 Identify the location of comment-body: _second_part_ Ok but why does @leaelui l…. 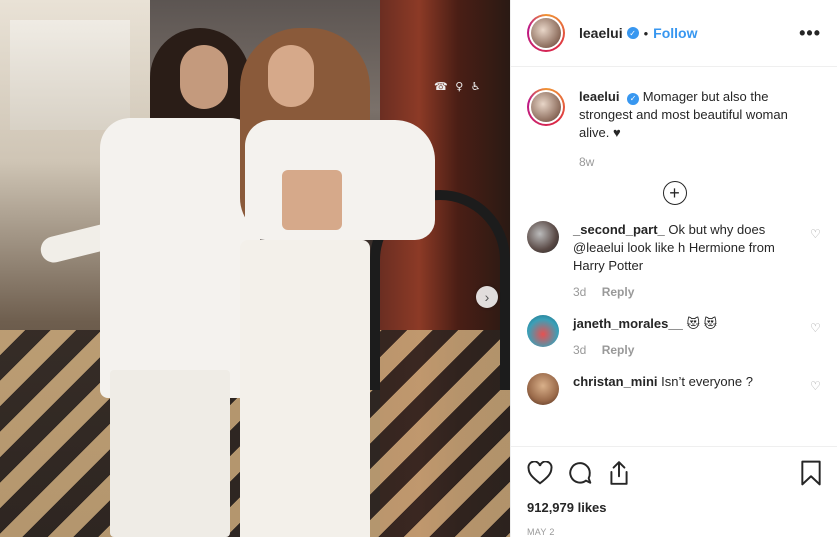
(687, 261).